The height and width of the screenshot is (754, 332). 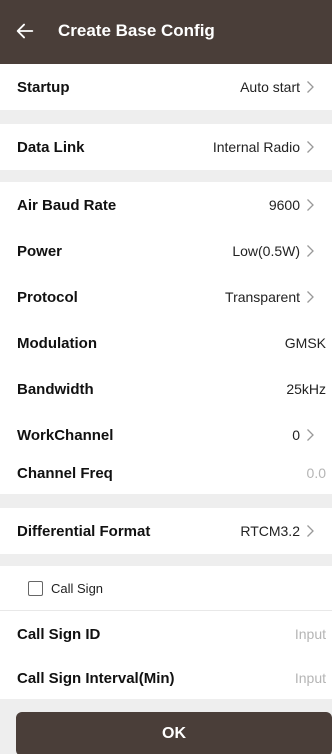 What do you see at coordinates (166, 588) in the screenshot?
I see `call-sign-checkbox-row: Call Sign` at bounding box center [166, 588].